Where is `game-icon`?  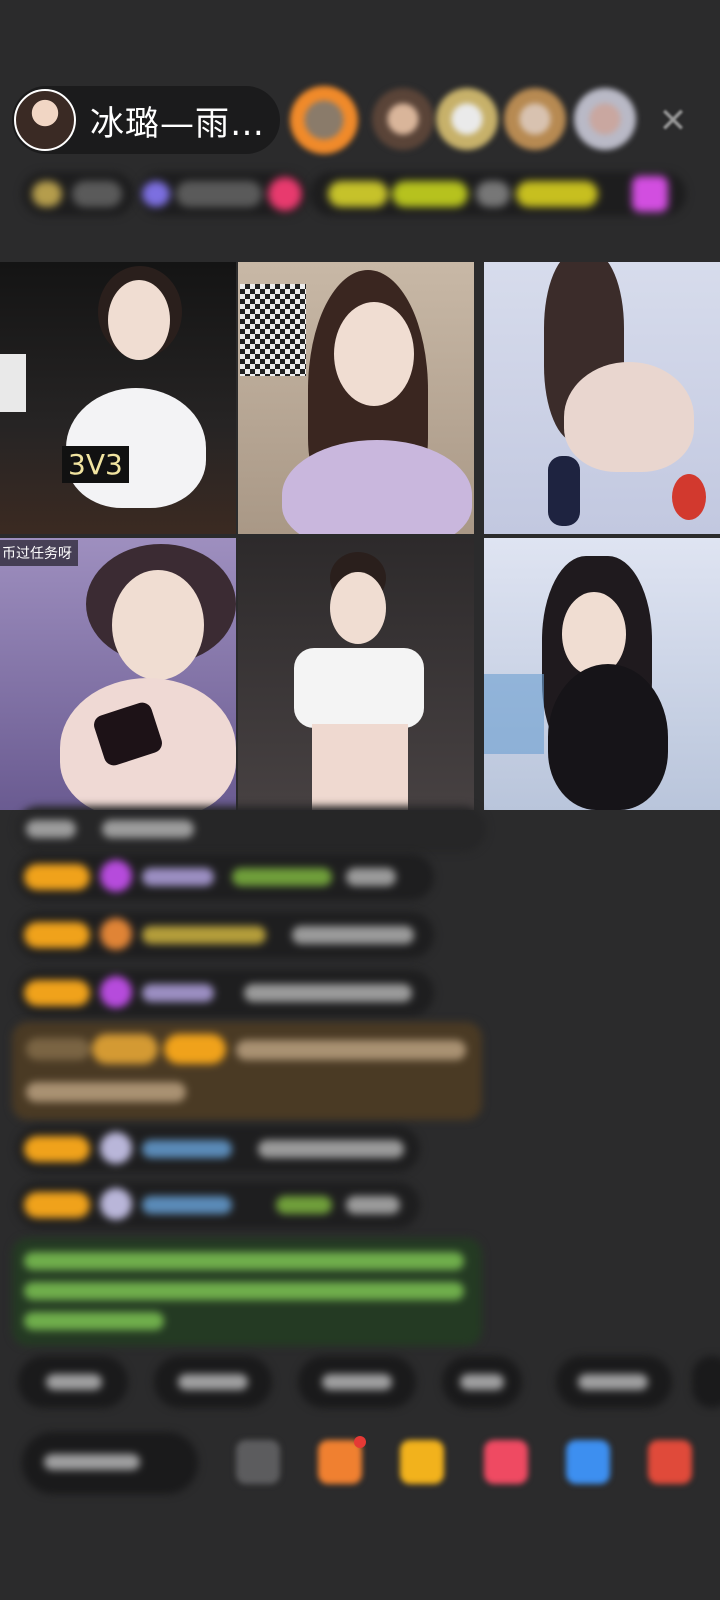 game-icon is located at coordinates (588, 1462).